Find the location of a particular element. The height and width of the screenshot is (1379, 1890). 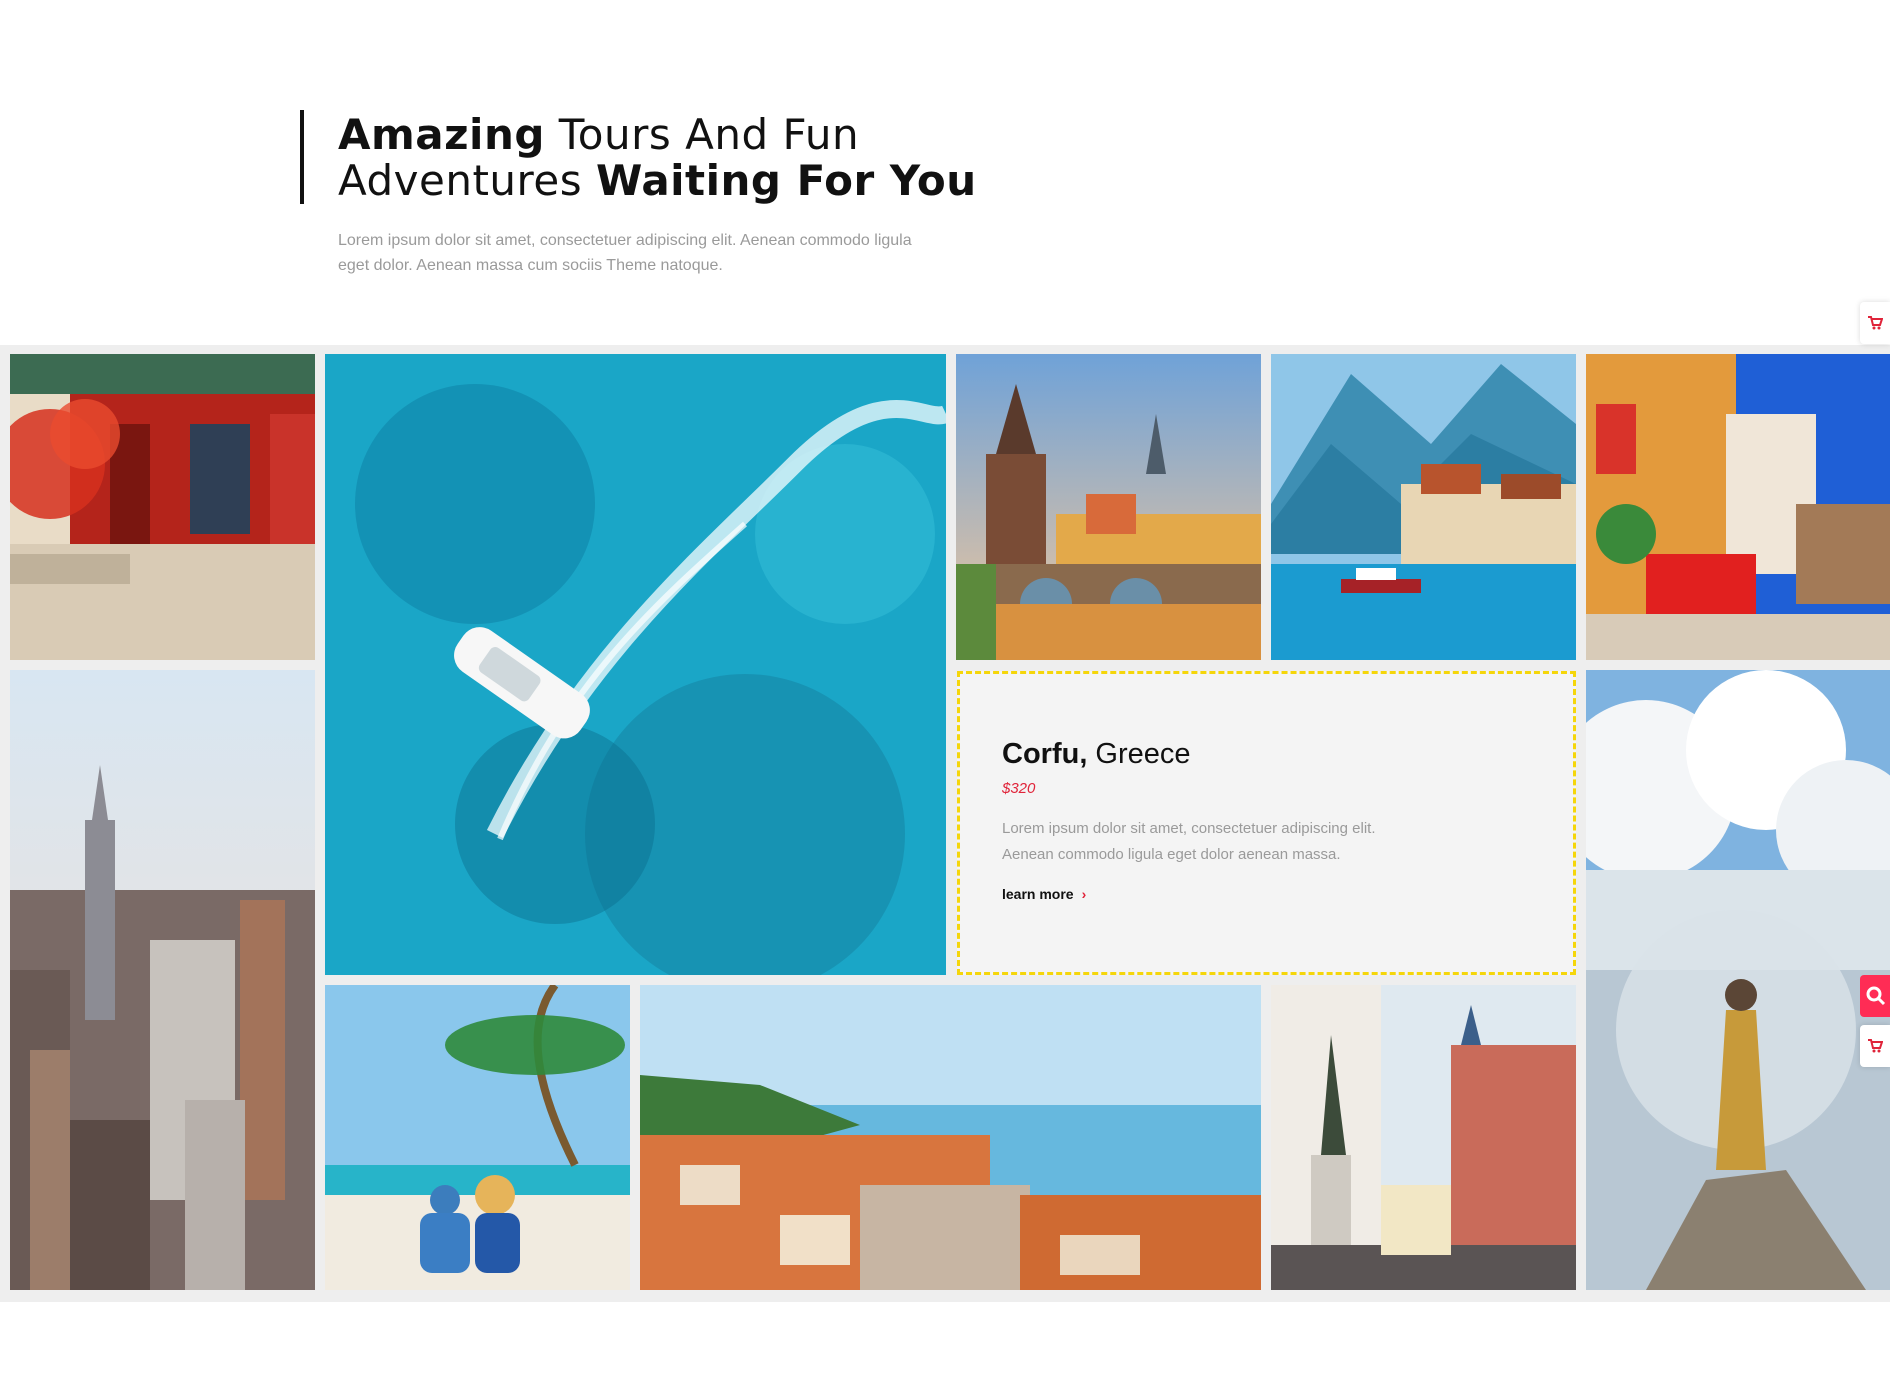

title-accent-bar is located at coordinates (302, 157).